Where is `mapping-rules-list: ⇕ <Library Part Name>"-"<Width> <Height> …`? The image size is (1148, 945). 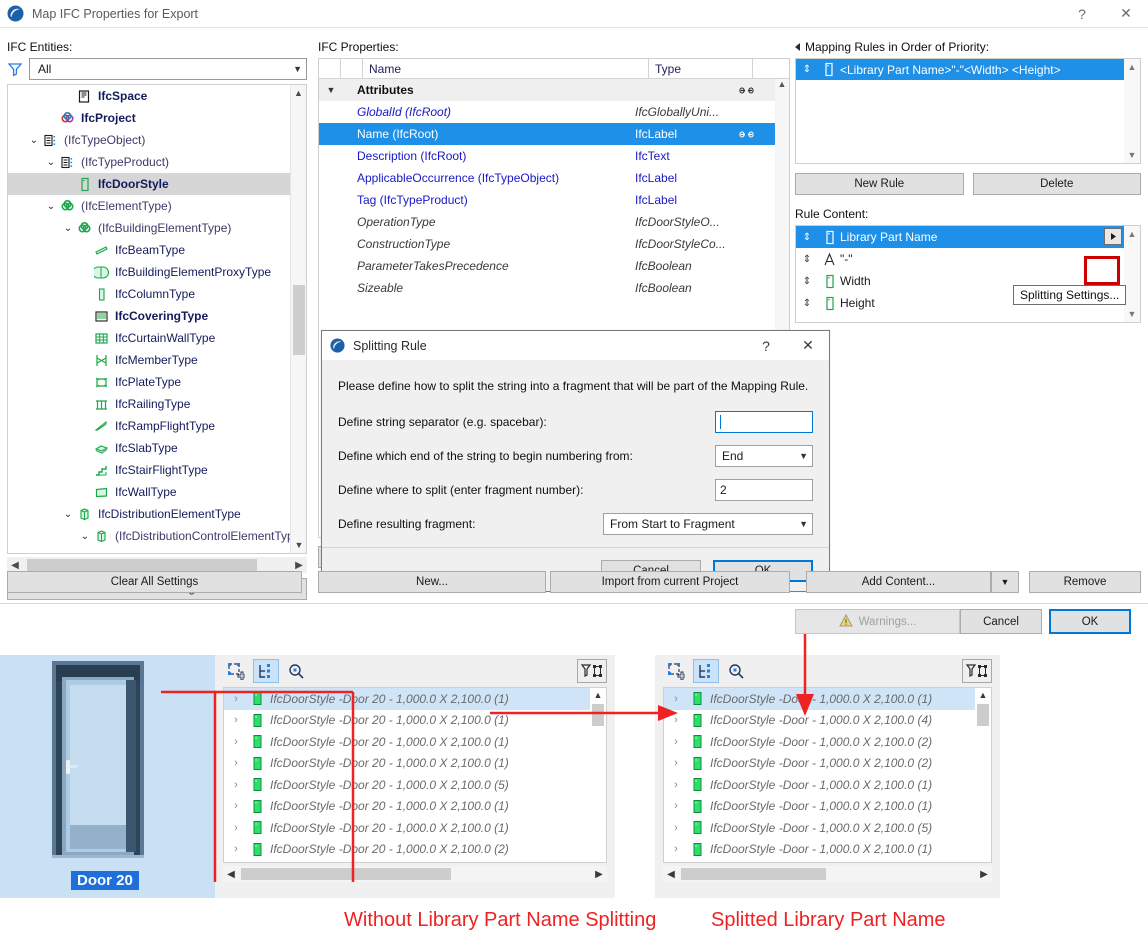 mapping-rules-list: ⇕ <Library Part Name>"-"<Width> <Height> … is located at coordinates (968, 111).